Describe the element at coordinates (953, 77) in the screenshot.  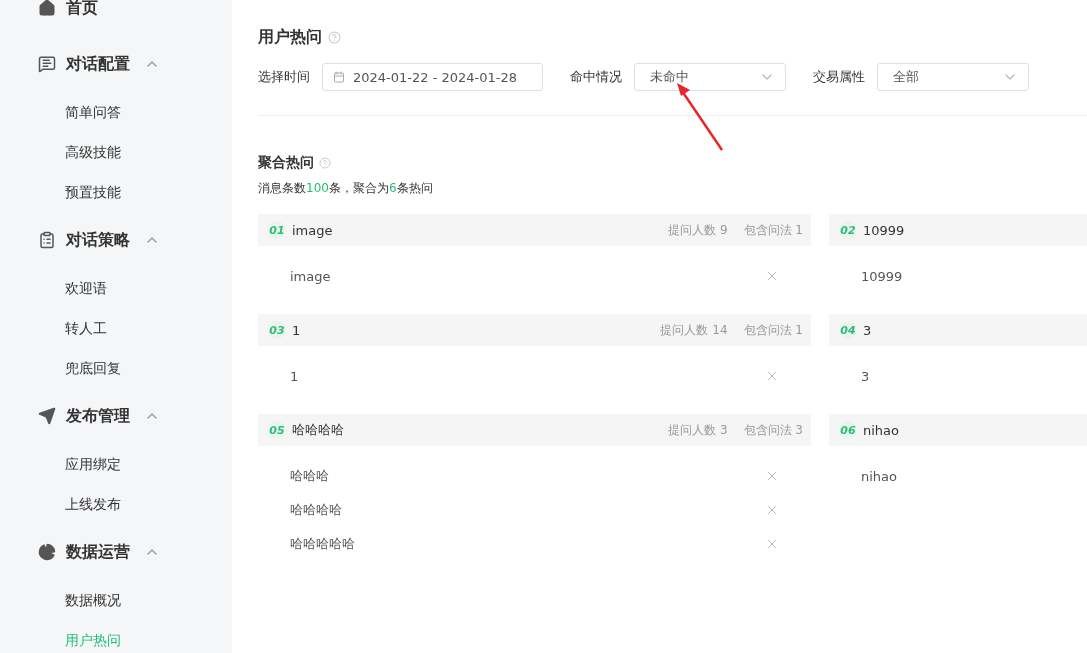
I see `select-field: 全部` at that location.